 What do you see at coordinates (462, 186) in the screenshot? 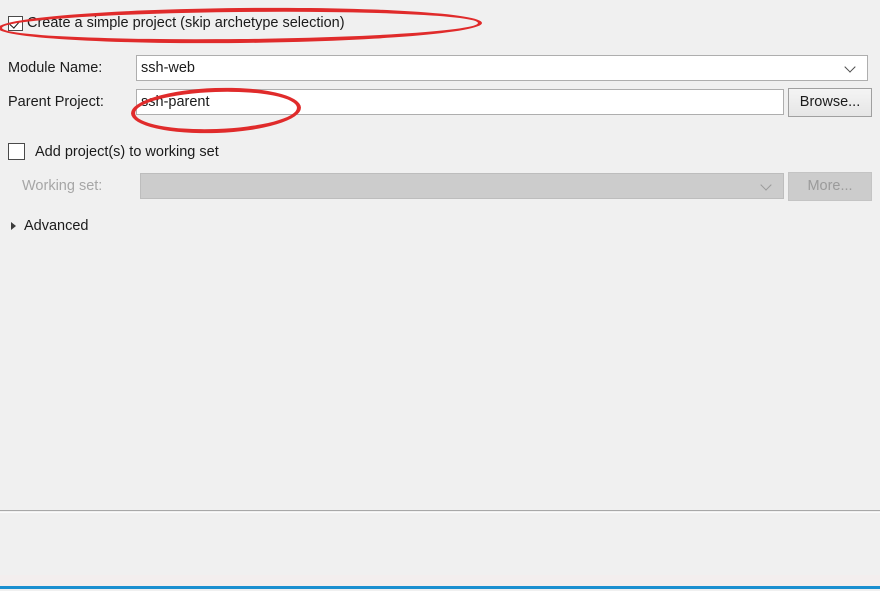
I see `working-set-combo` at bounding box center [462, 186].